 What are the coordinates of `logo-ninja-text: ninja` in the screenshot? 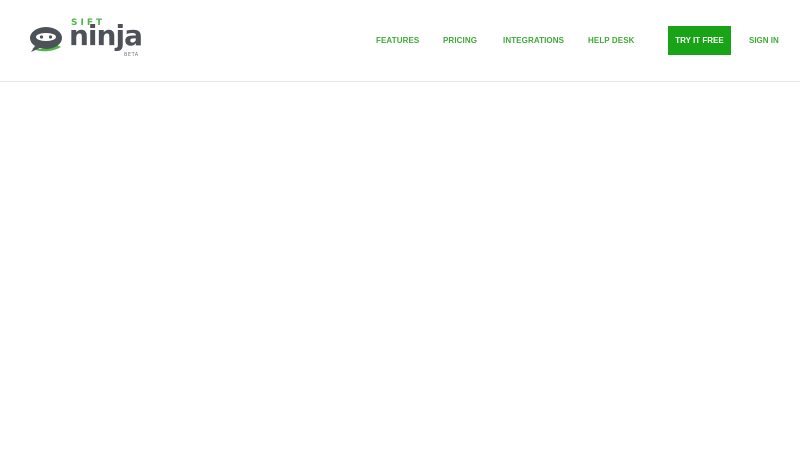 It's located at (106, 35).